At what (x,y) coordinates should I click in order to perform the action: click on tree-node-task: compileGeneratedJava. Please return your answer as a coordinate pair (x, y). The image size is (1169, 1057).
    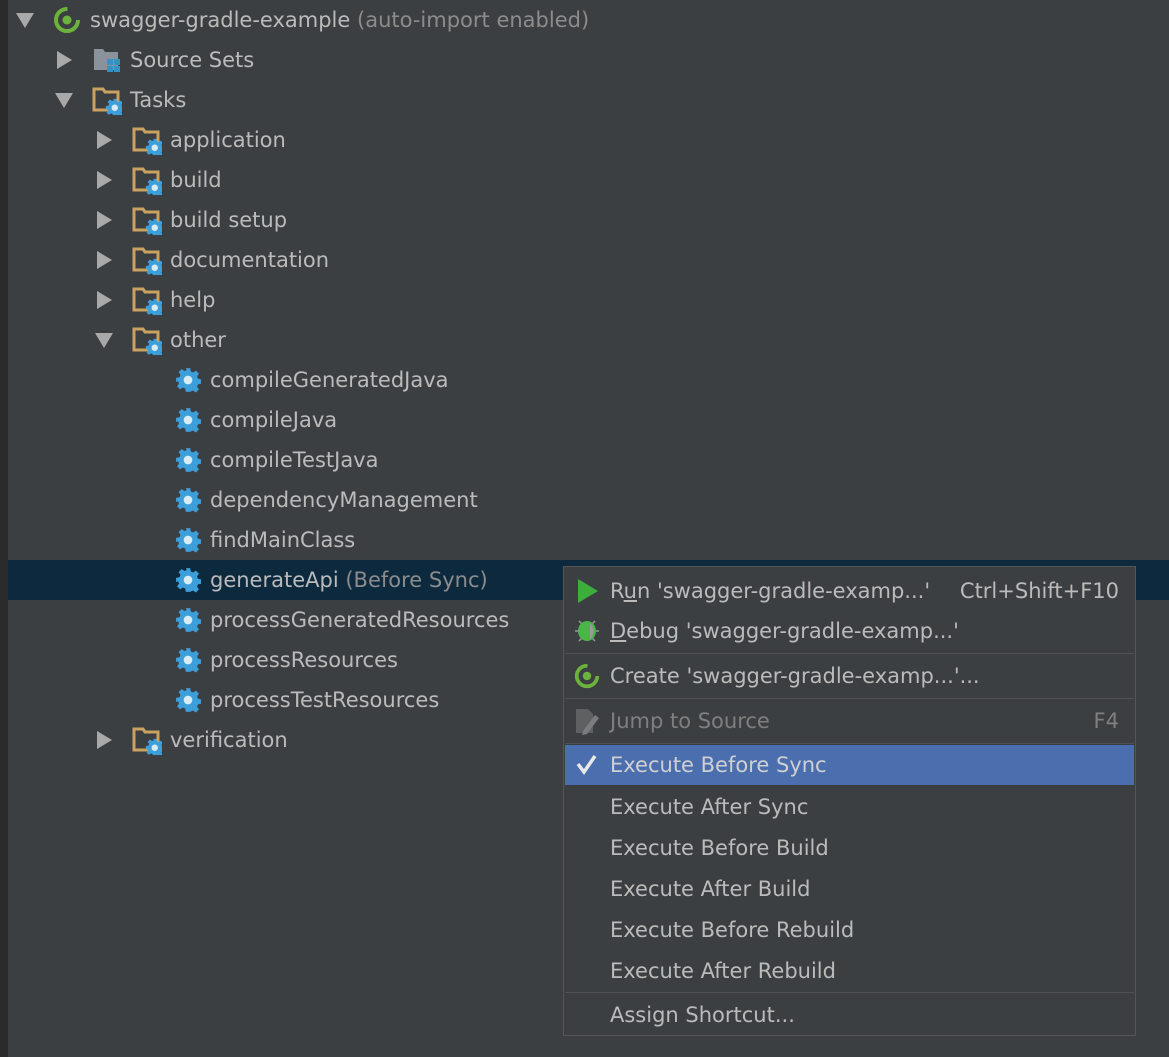
    Looking at the image, I should click on (588, 380).